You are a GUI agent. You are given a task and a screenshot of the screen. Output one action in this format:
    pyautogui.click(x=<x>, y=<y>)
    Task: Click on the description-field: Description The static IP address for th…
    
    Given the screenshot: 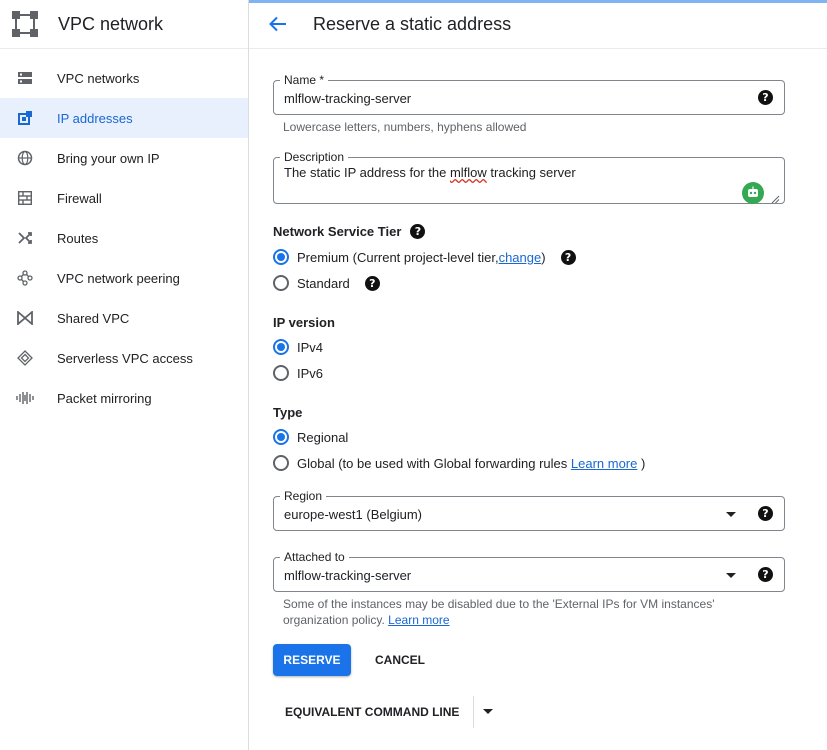 What is the action you would take?
    pyautogui.click(x=529, y=177)
    